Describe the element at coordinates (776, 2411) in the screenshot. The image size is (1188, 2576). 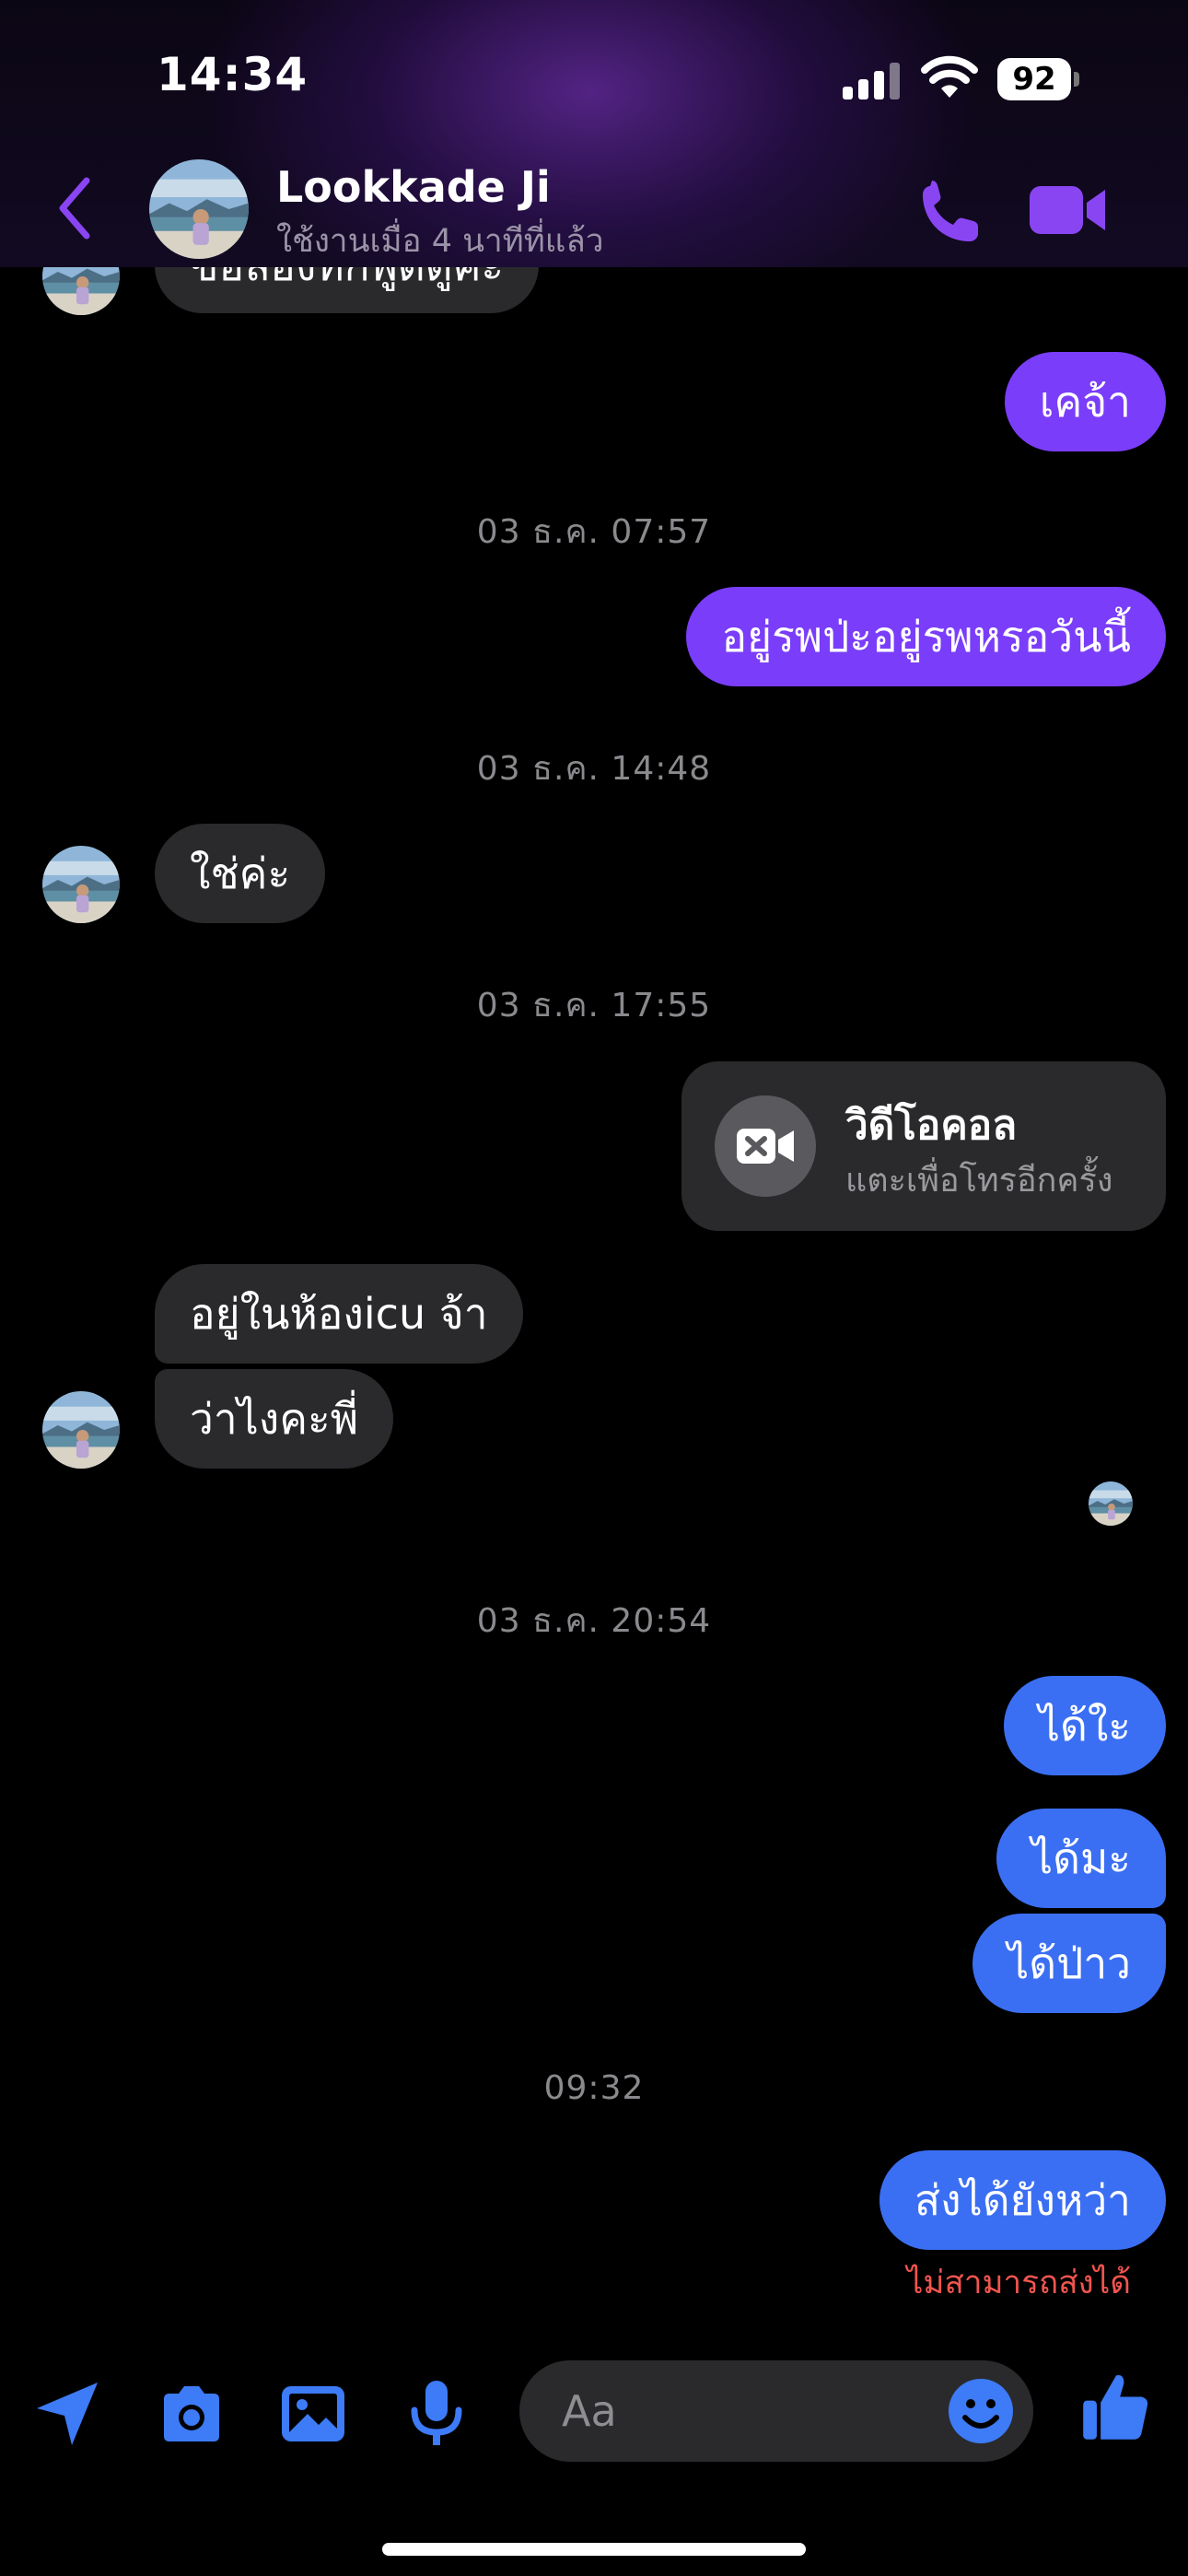
I see `message-input: Aa` at that location.